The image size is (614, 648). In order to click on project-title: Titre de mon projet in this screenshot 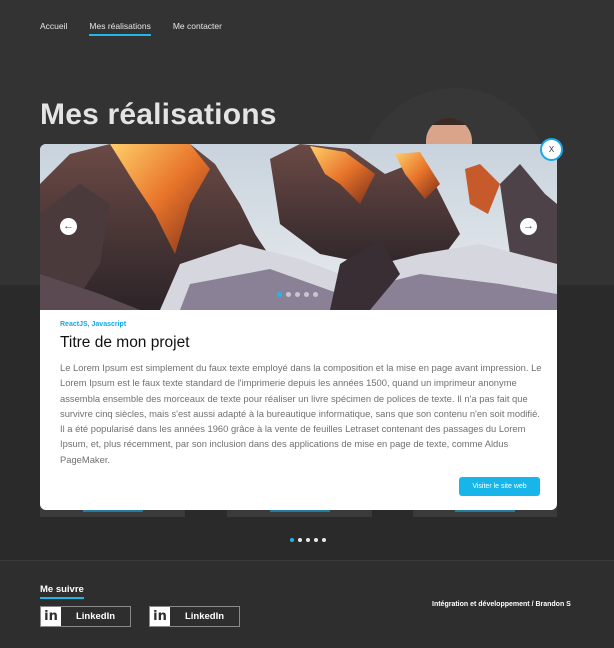, I will do `click(125, 342)`.